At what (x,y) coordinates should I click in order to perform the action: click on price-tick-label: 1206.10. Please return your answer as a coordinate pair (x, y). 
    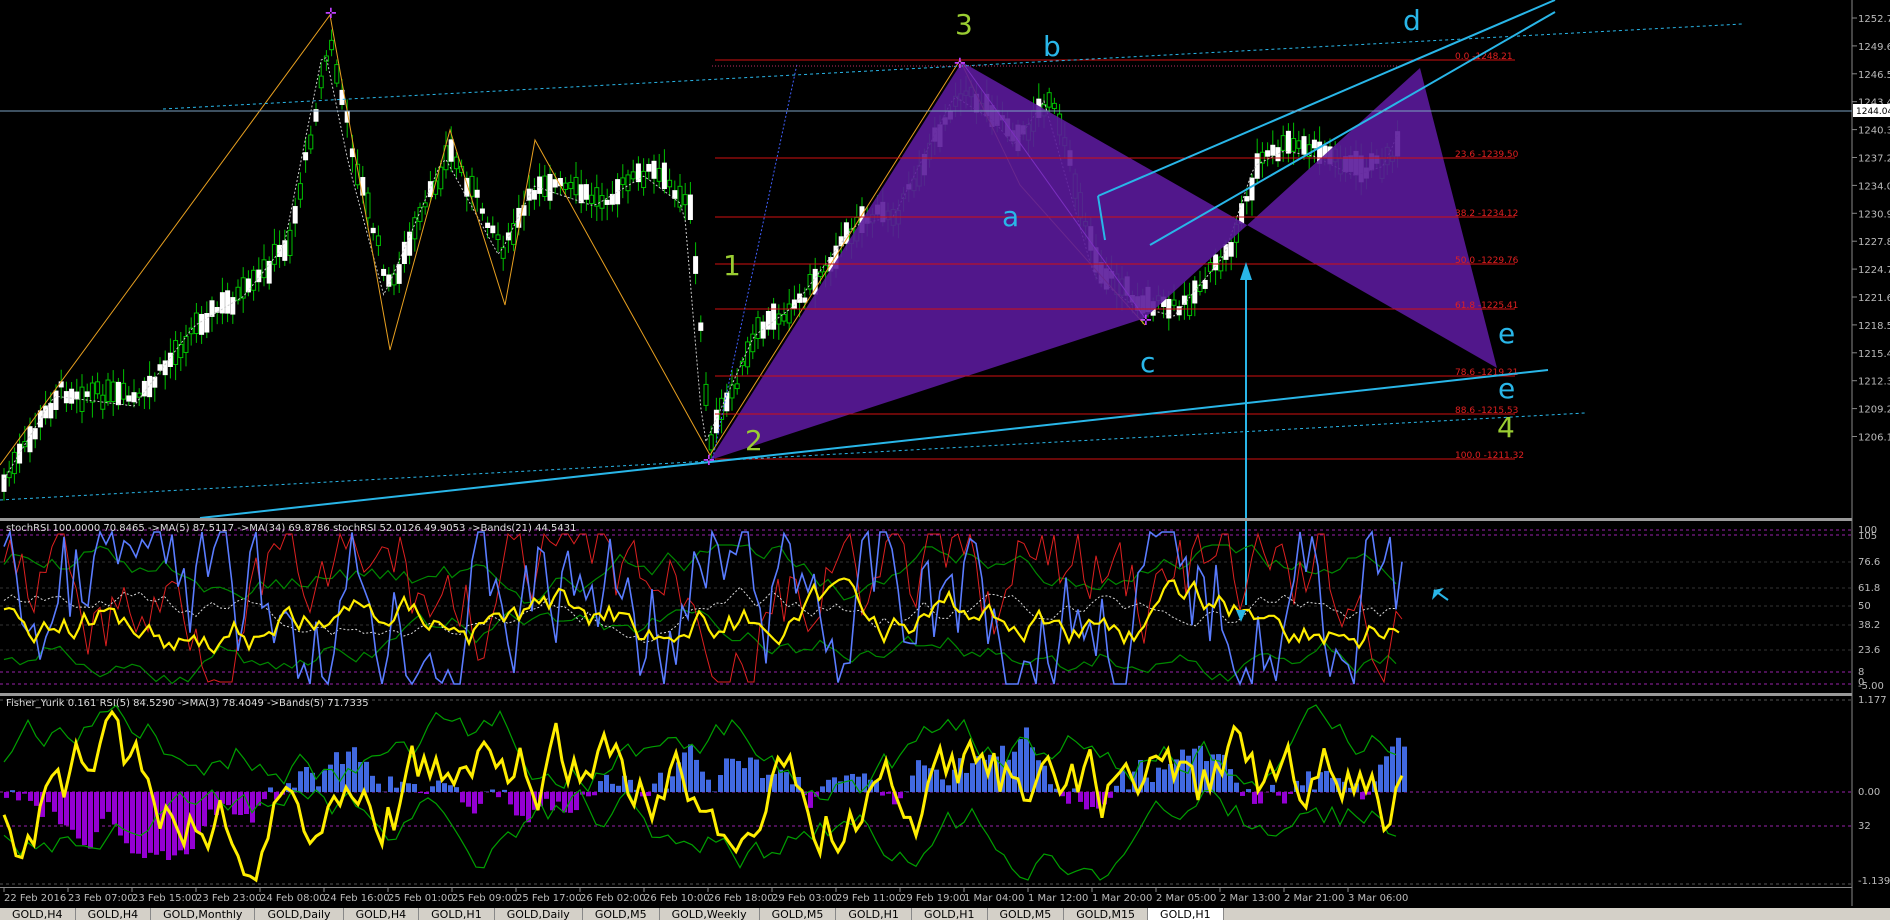
    Looking at the image, I should click on (1874, 438).